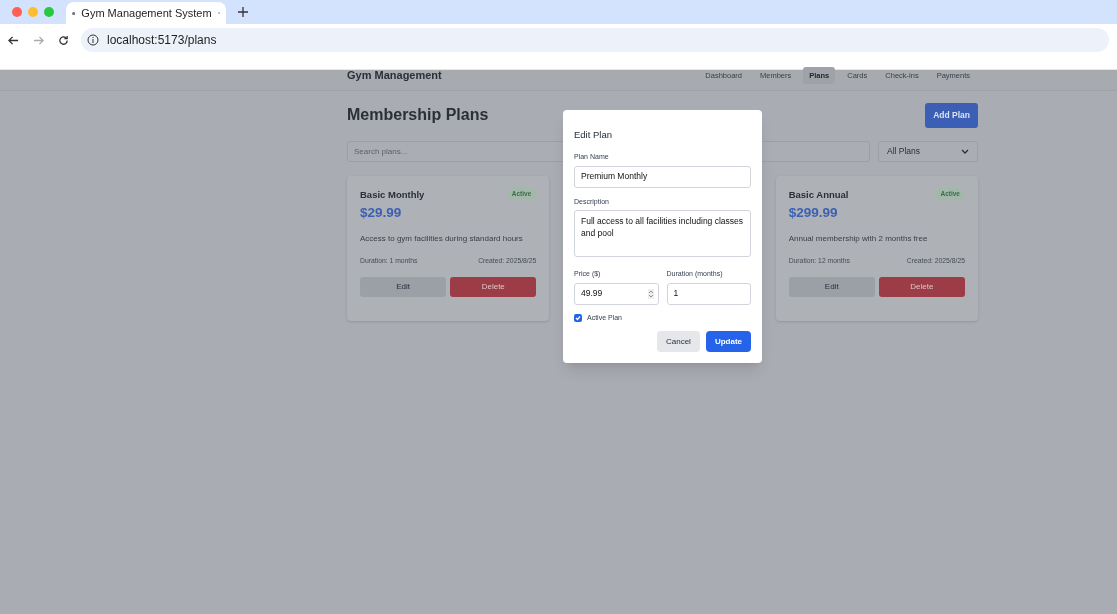 Image resolution: width=1117 pixels, height=614 pixels. I want to click on maximize-window-icon, so click(49, 12).